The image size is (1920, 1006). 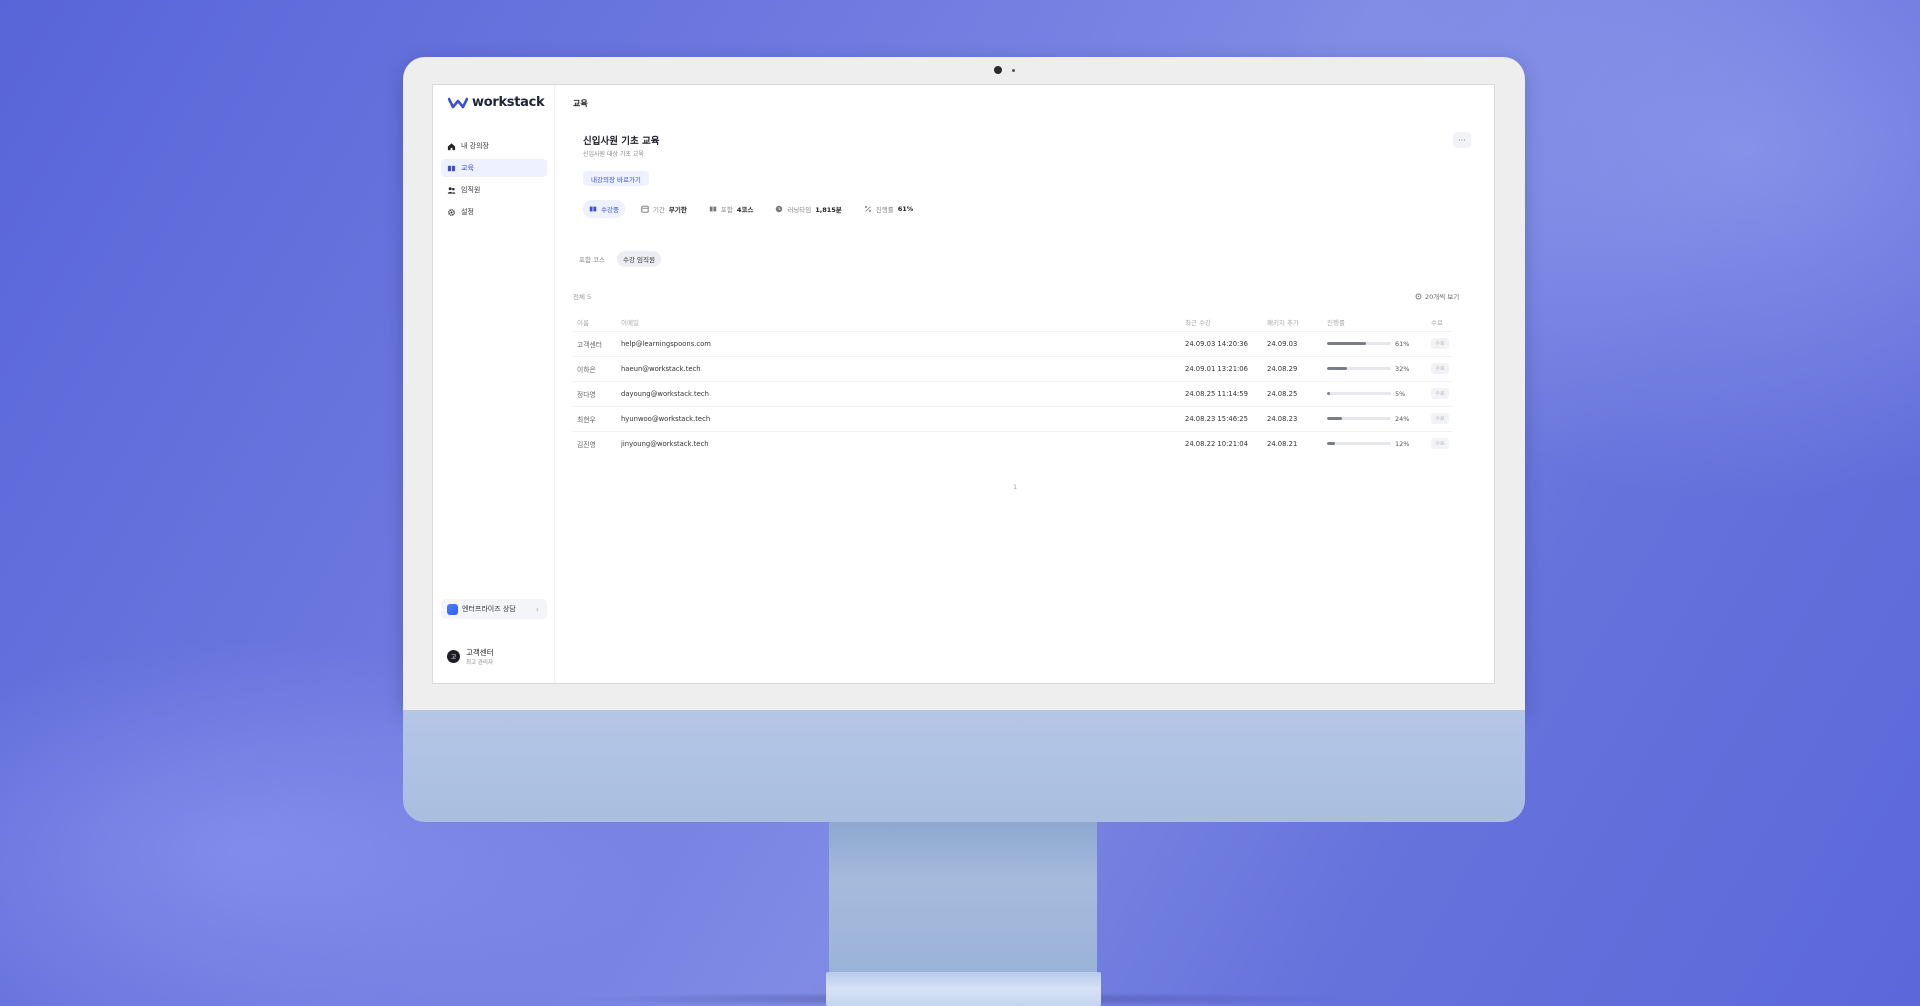 What do you see at coordinates (467, 212) in the screenshot?
I see `sidebar-item-label: 설정` at bounding box center [467, 212].